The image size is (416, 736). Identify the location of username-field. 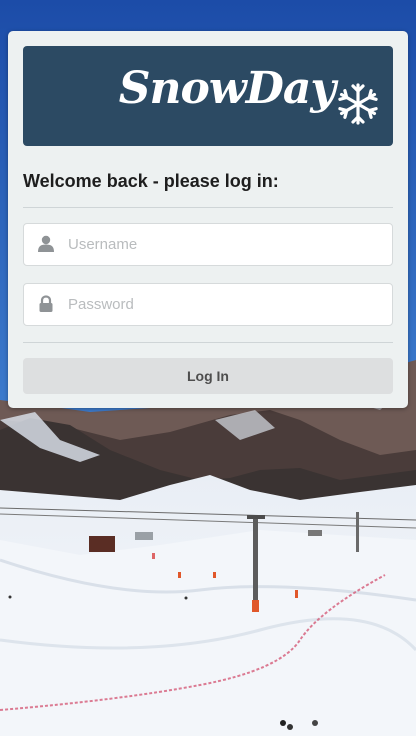
(208, 244).